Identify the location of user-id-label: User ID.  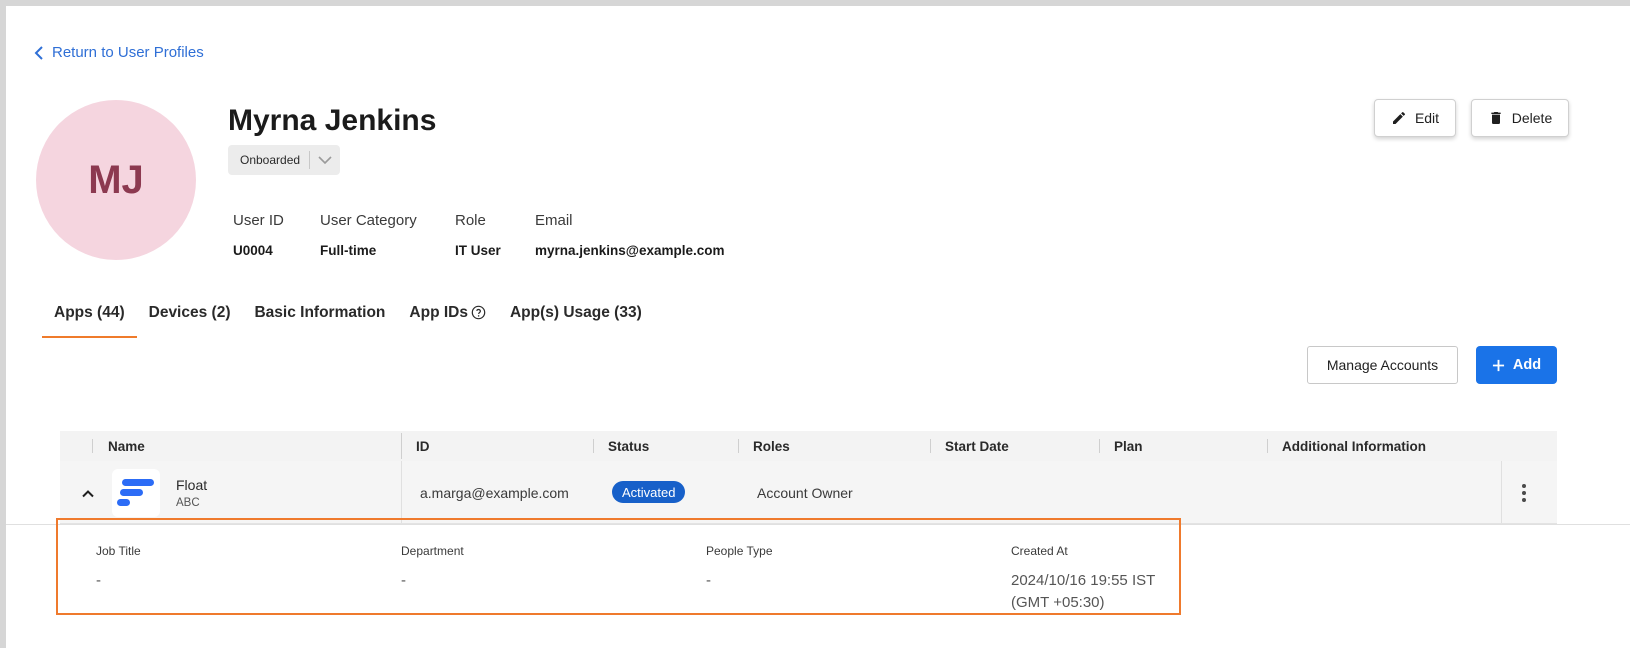
(258, 220).